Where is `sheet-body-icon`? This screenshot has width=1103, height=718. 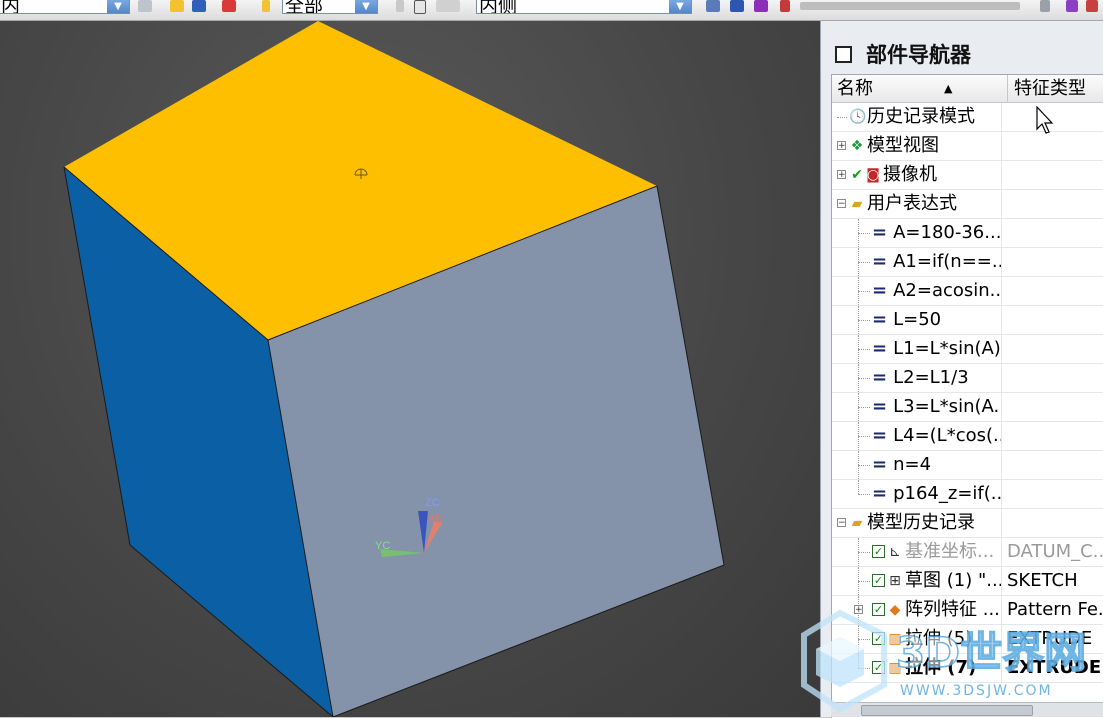 sheet-body-icon is located at coordinates (761, 6).